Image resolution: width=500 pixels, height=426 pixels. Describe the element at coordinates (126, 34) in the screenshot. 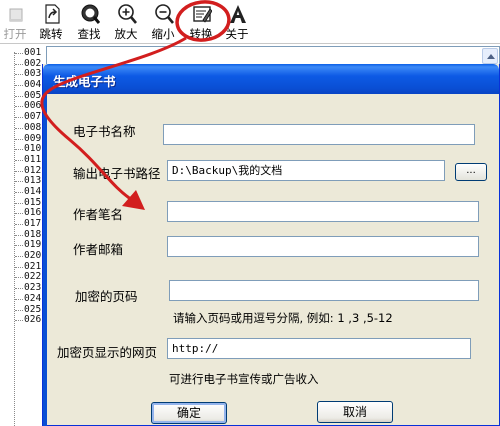

I see `zoom-in-label: 放大` at that location.